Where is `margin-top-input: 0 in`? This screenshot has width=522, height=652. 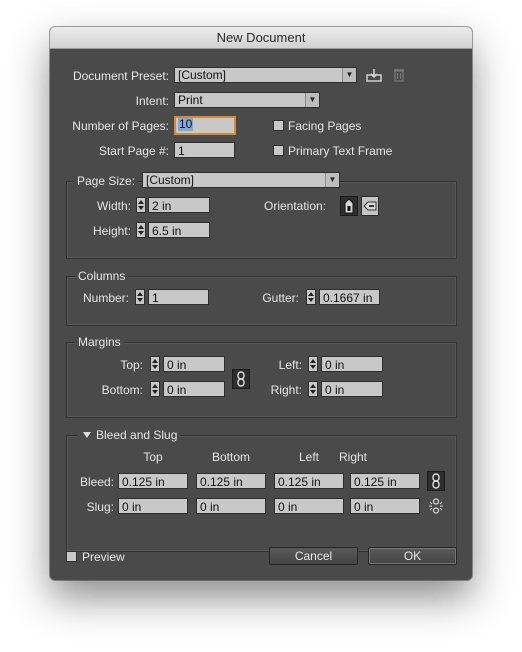
margin-top-input: 0 in is located at coordinates (194, 364).